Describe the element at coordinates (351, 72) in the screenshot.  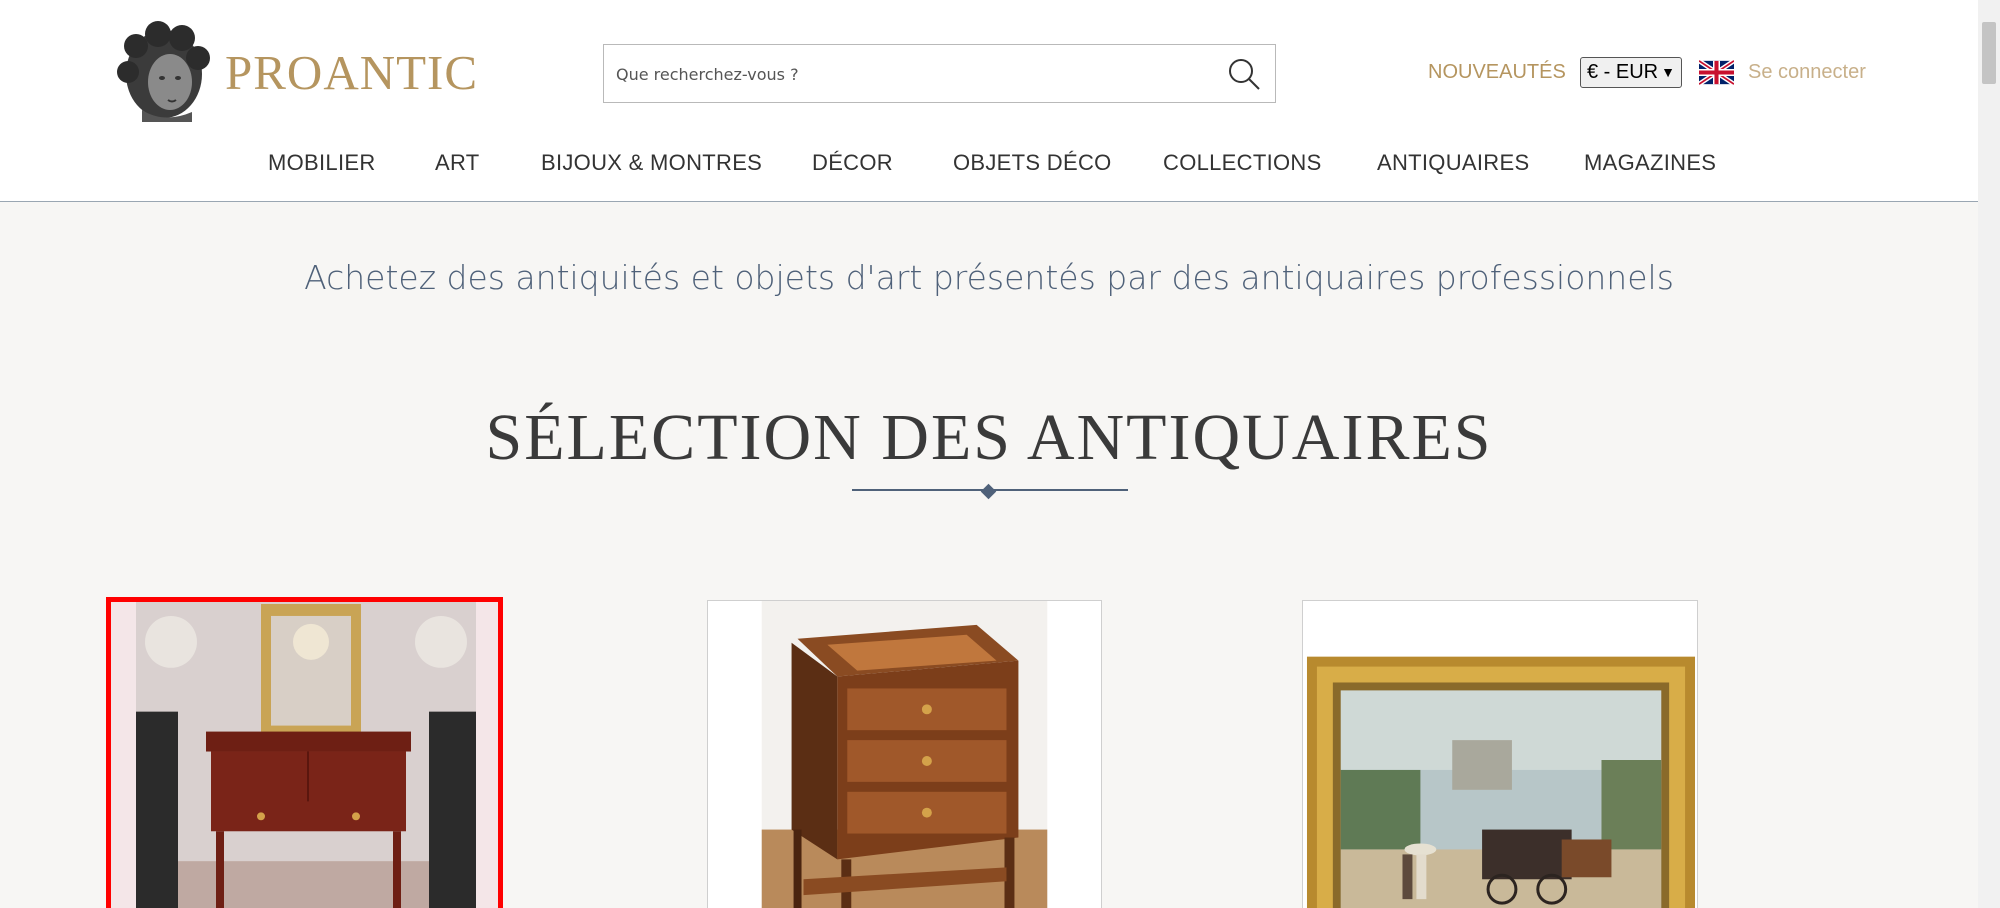
I see `brand-name: PROANTIC` at that location.